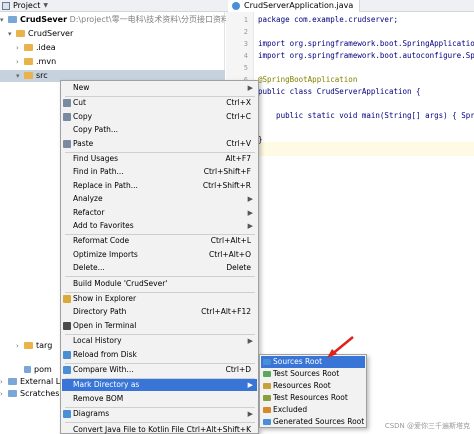 This screenshot has width=474, height=434. I want to click on compare-with-icon, so click(67, 370).